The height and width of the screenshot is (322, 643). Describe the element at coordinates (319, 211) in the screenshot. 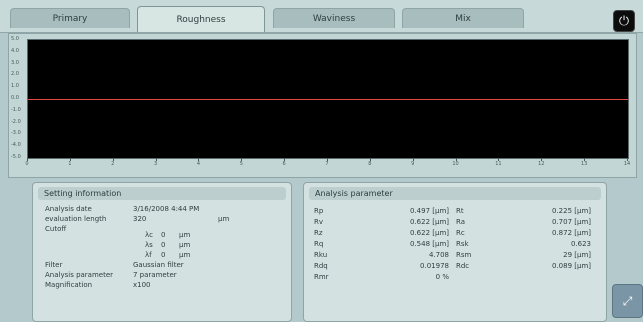

I see `param-label: Rp` at that location.